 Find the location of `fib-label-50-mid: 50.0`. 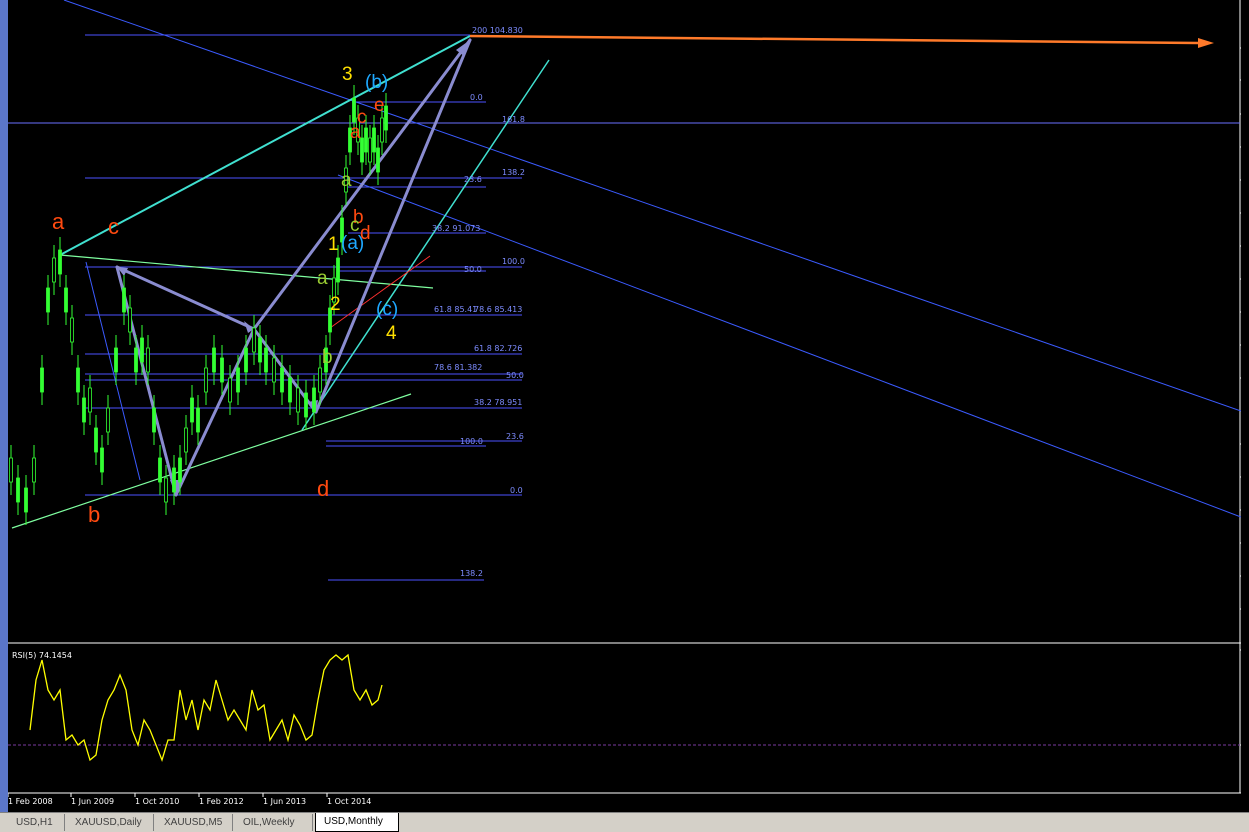

fib-label-50-mid: 50.0 is located at coordinates (473, 269).